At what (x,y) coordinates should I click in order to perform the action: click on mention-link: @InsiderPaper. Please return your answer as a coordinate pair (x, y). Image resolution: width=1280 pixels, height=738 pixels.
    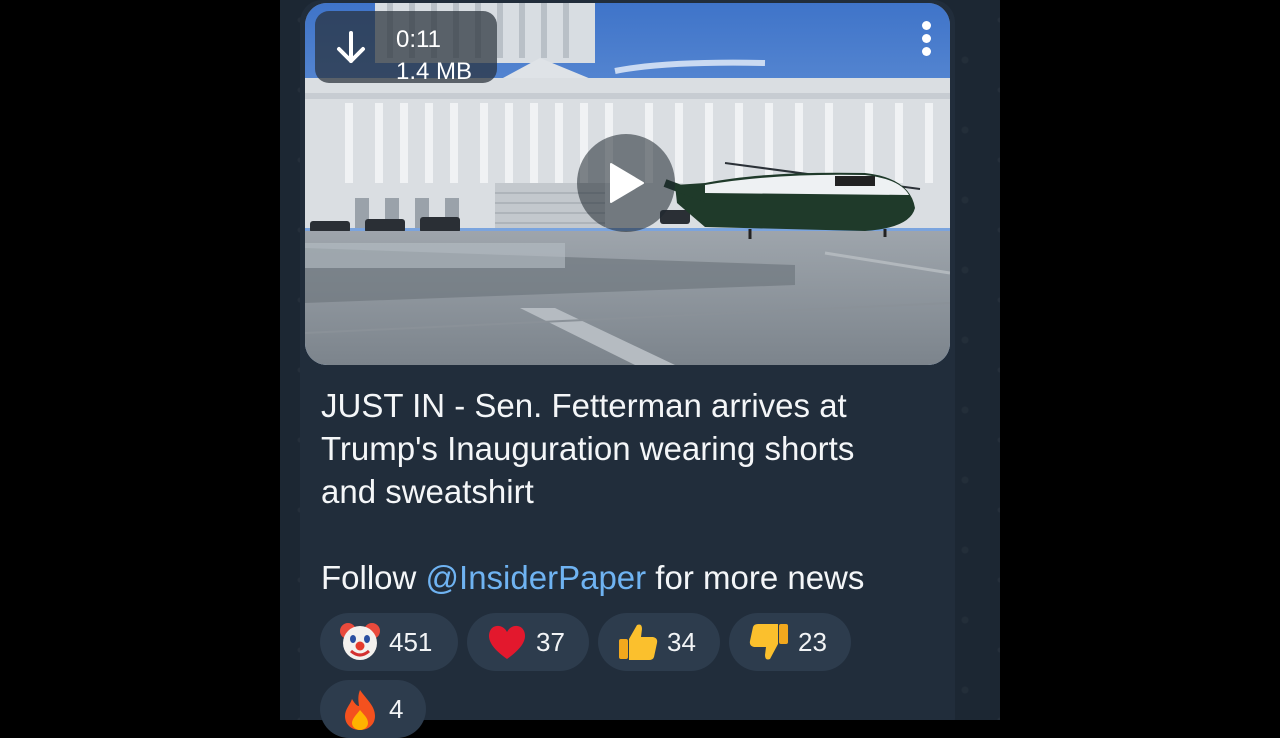
    Looking at the image, I should click on (536, 577).